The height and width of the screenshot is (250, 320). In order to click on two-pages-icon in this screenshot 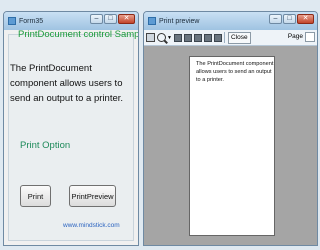, I will do `click(187, 37)`.